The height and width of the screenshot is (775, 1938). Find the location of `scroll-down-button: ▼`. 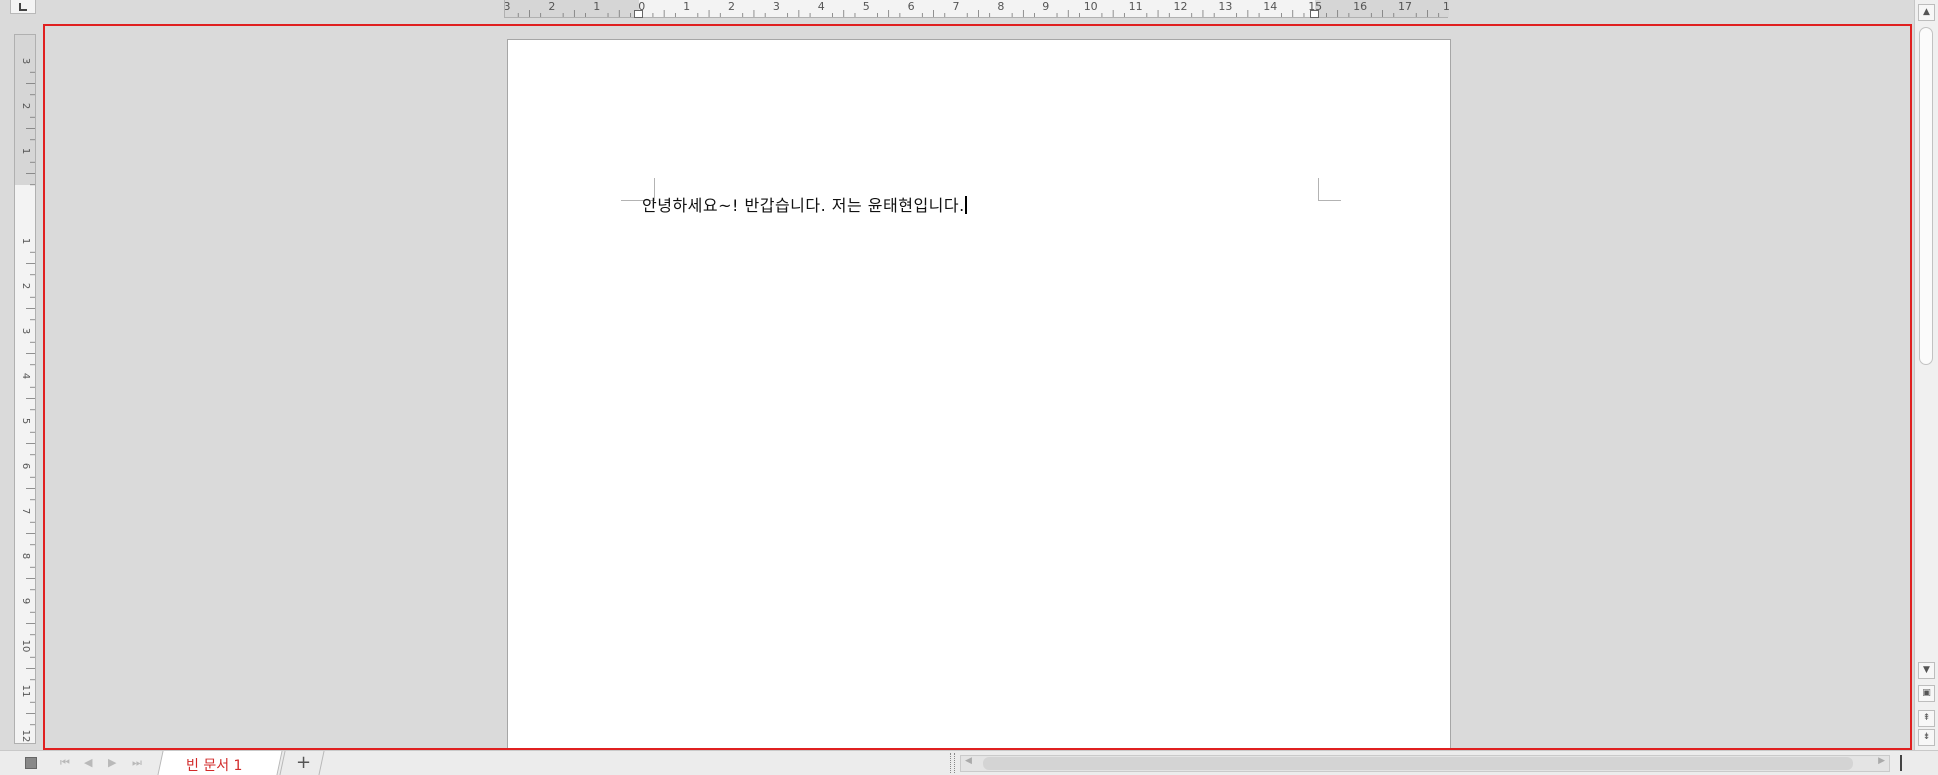

scroll-down-button: ▼ is located at coordinates (1926, 670).